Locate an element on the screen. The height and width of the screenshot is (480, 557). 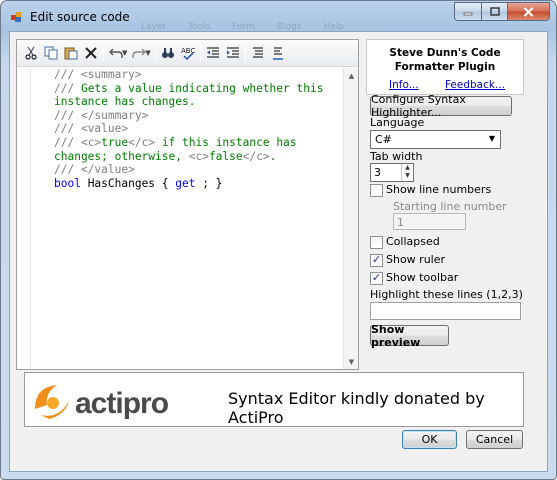
code-token: if this instance has is located at coordinates (226, 142).